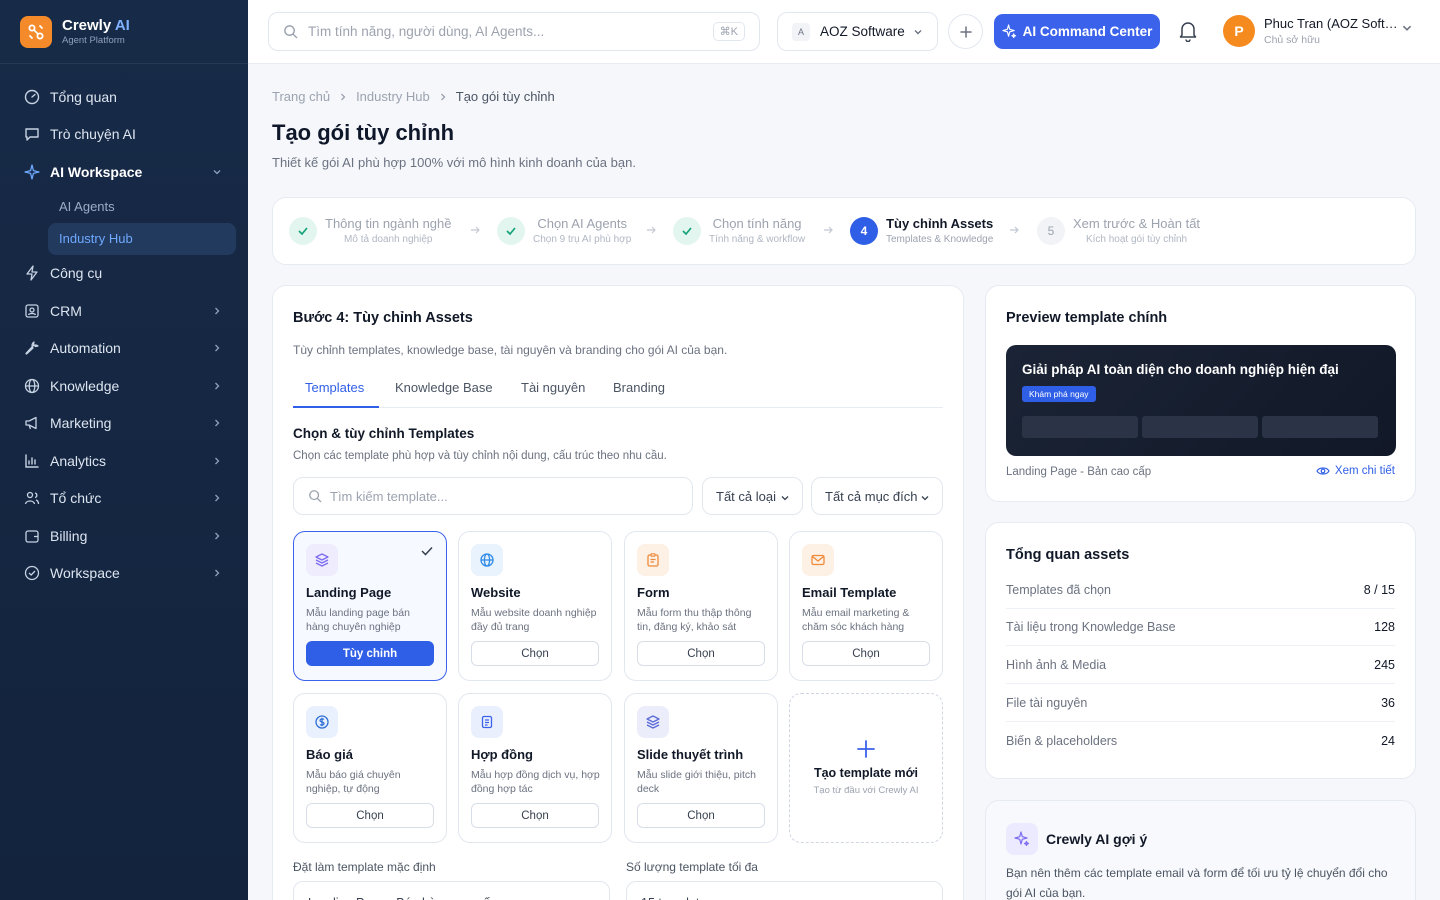  What do you see at coordinates (122, 25) in the screenshot?
I see `brand-name-ai: AI` at bounding box center [122, 25].